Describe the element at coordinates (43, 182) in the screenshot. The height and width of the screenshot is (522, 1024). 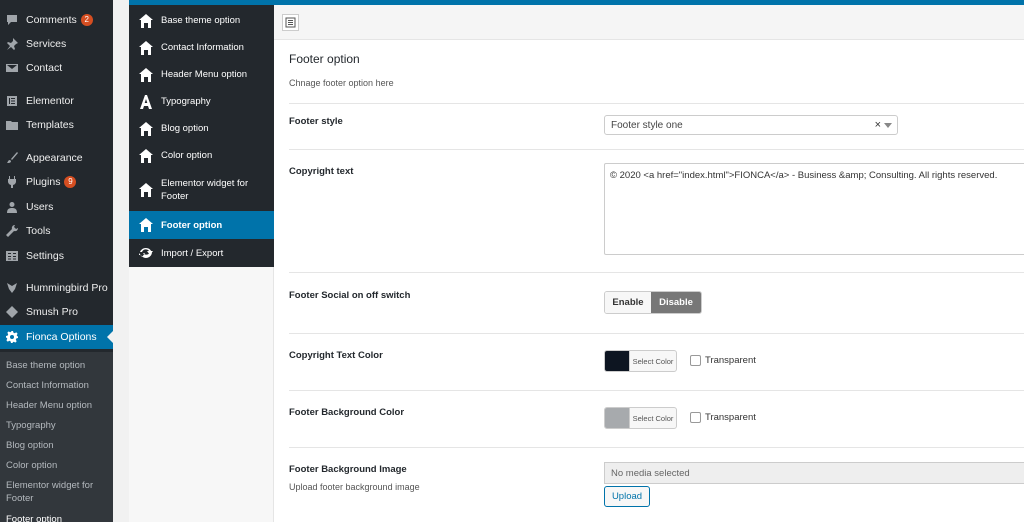
I see `wp-menu-label: Plugins` at that location.